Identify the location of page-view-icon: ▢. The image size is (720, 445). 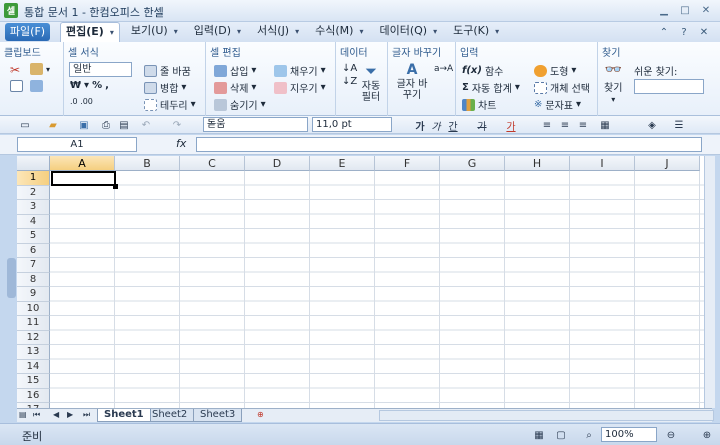
(561, 435).